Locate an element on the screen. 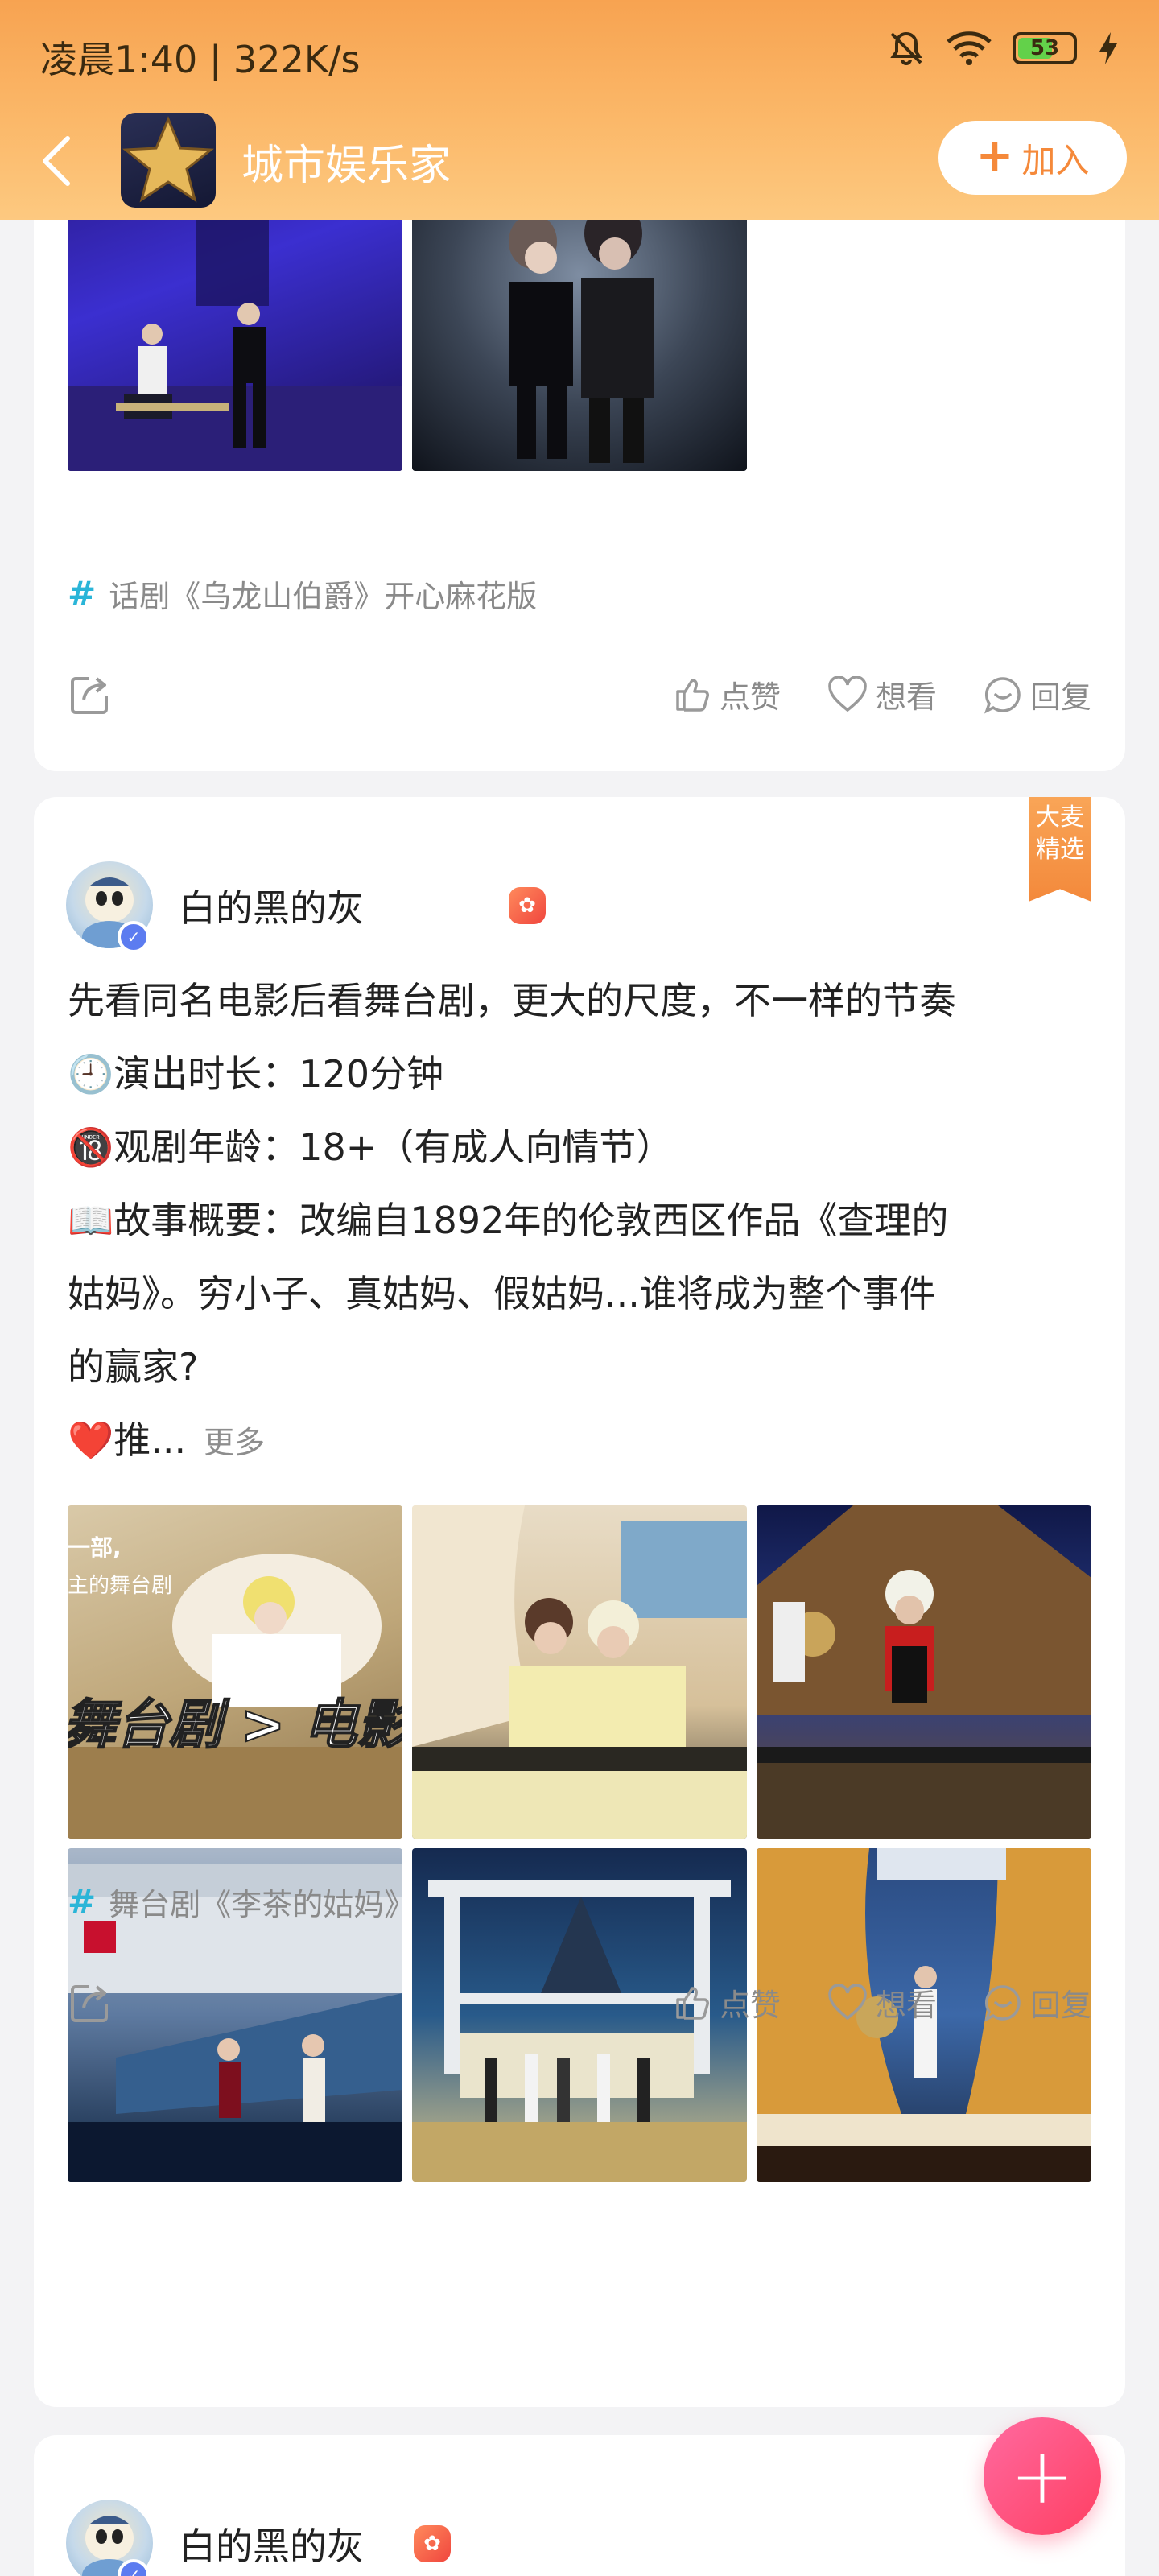  post-text-line: 🕘演出时长：120分钟 is located at coordinates (256, 1074).